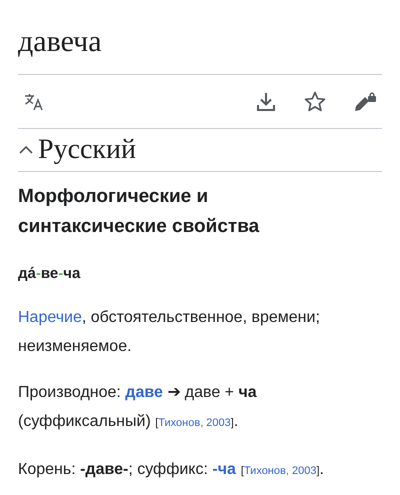 This screenshot has height=495, width=400. What do you see at coordinates (171, 470) in the screenshot?
I see `paragraph: Корень: -даве-; суффикс: -ча [Тихонов, 2003].` at bounding box center [171, 470].